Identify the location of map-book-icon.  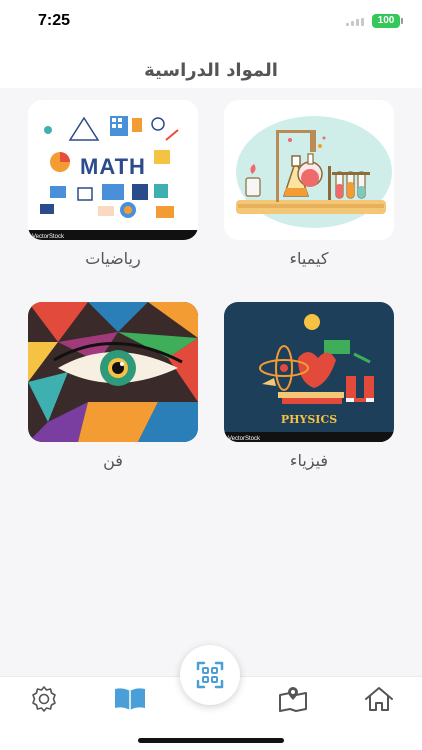
(293, 699).